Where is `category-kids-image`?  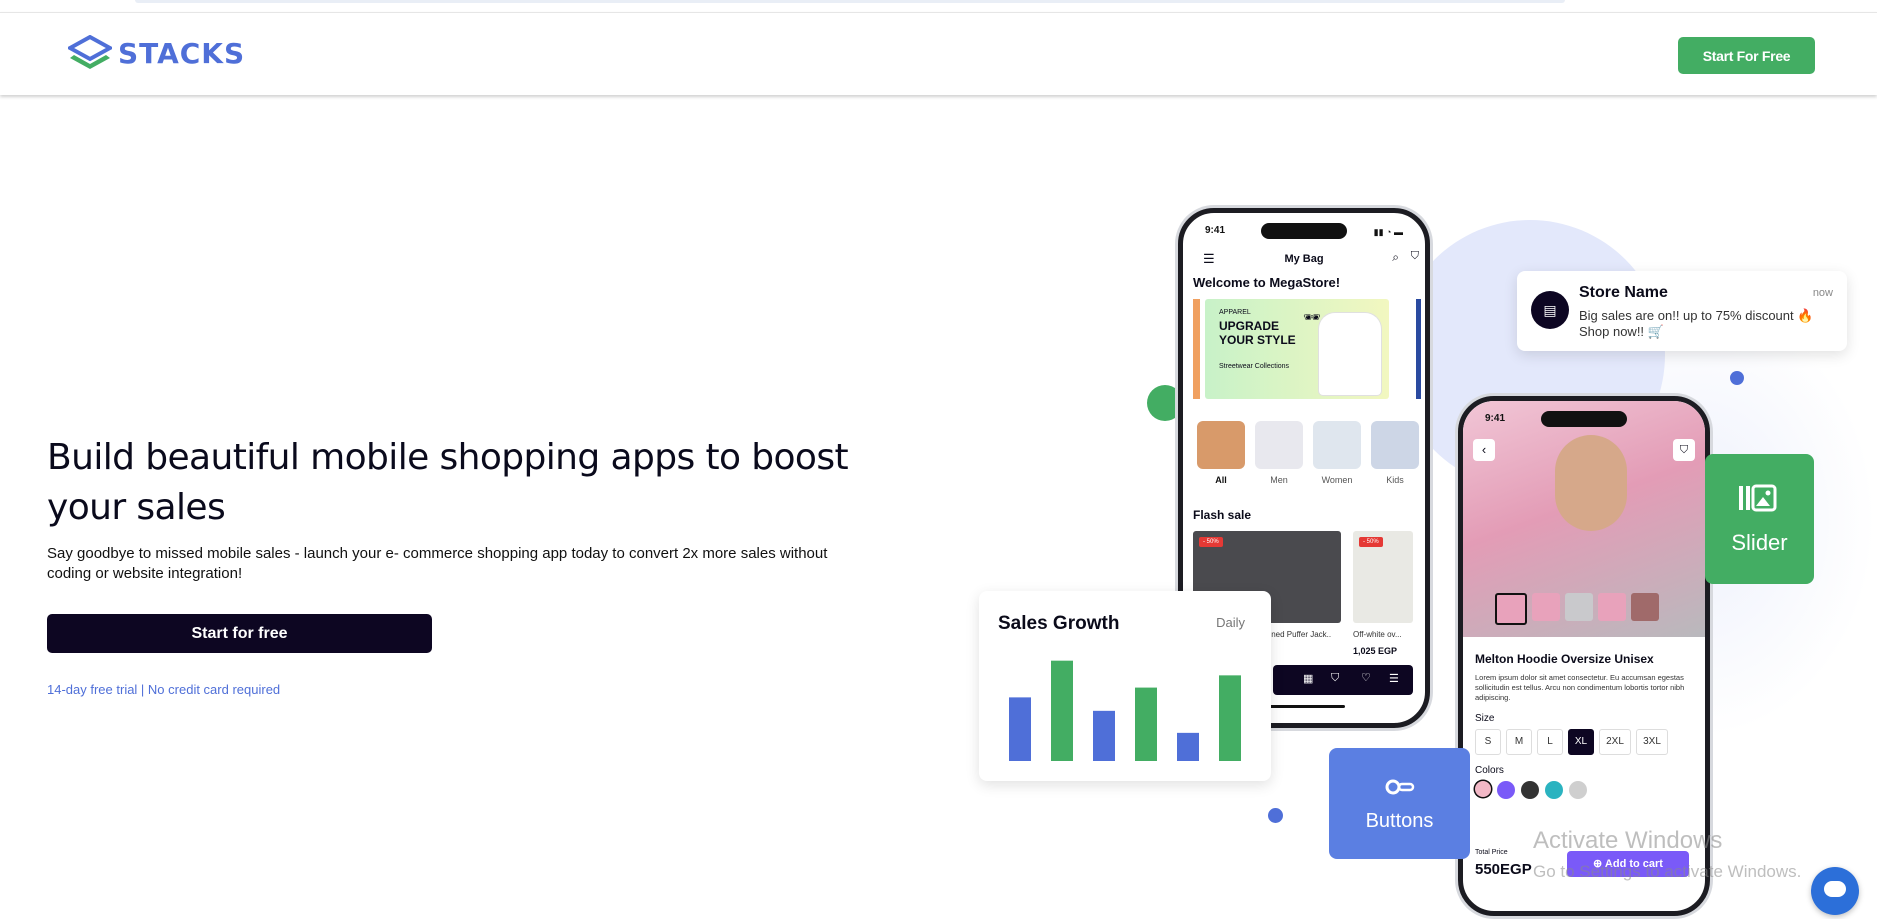
category-kids-image is located at coordinates (1395, 445).